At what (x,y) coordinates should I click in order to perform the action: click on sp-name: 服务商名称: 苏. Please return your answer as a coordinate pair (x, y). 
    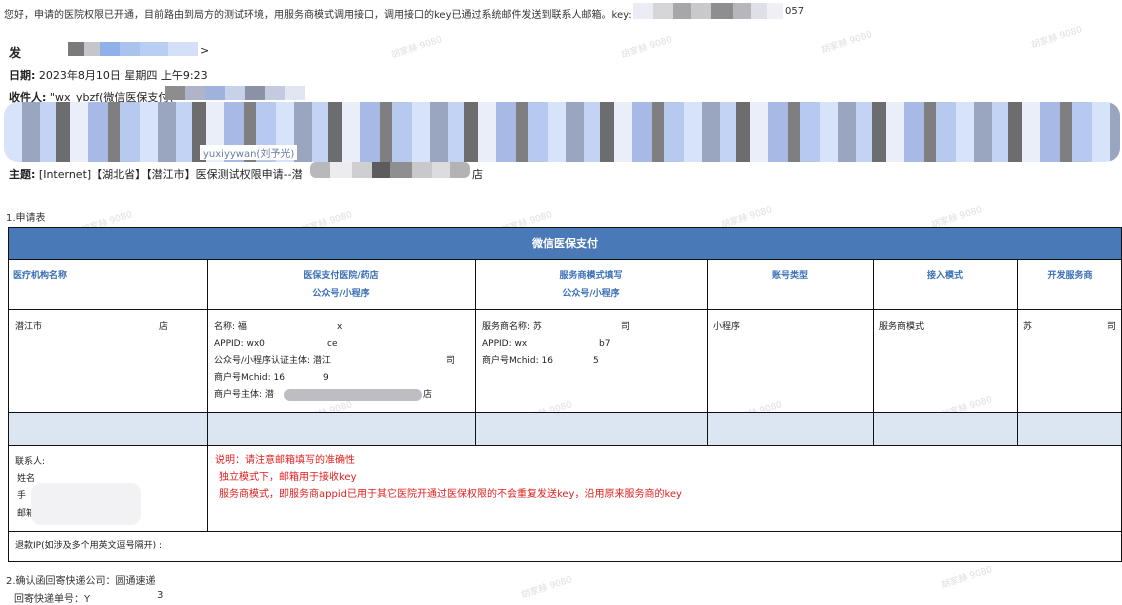
    Looking at the image, I should click on (512, 327).